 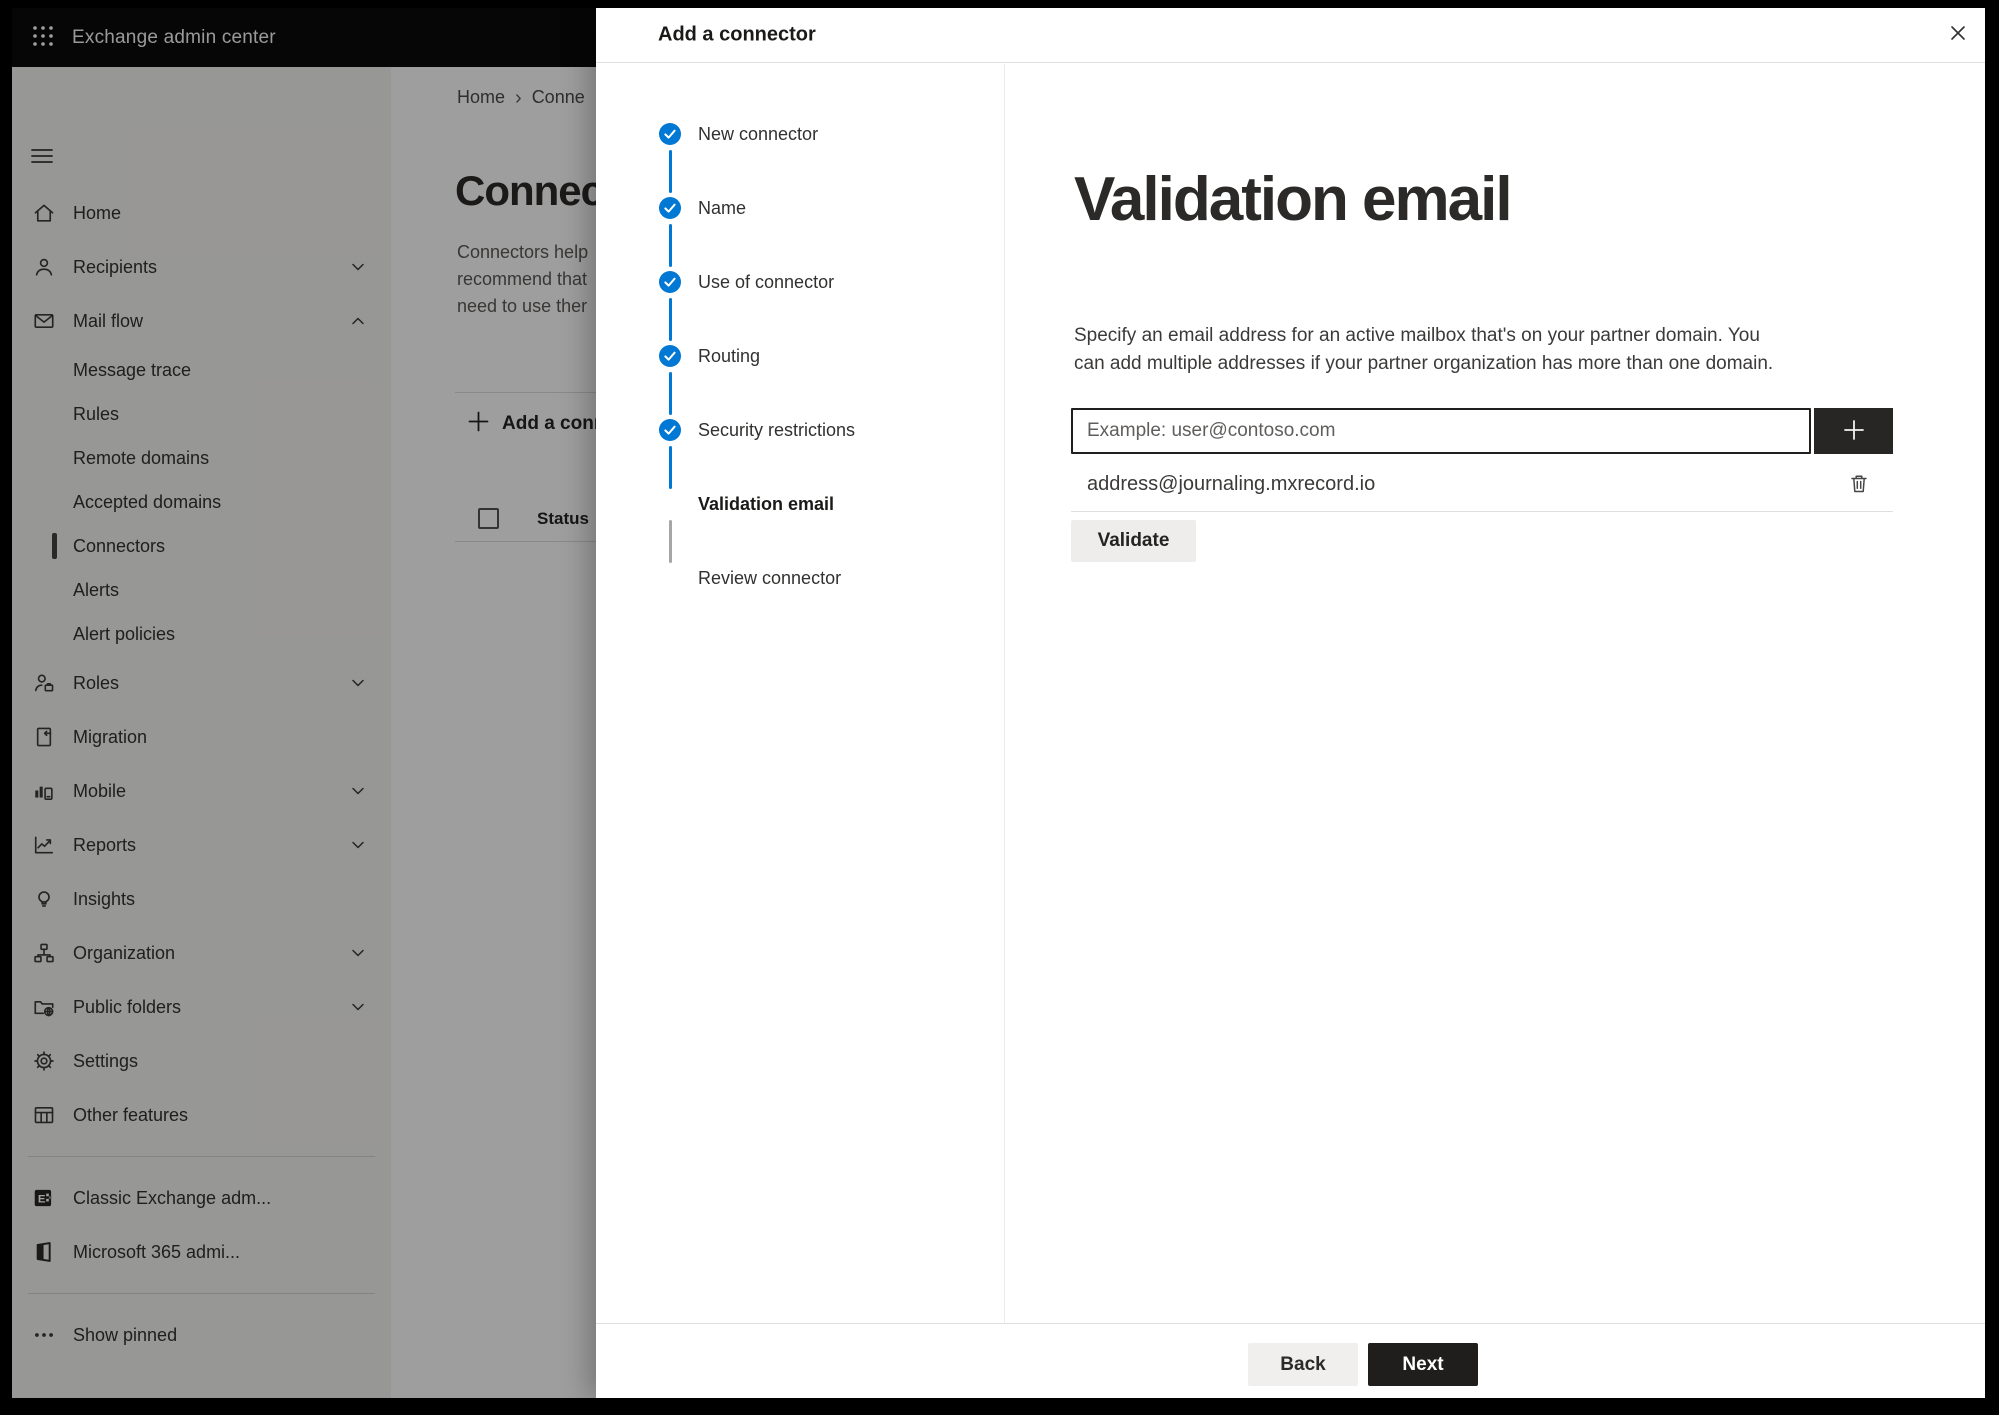 What do you see at coordinates (1231, 483) in the screenshot?
I see `added-address: address@journaling.mxrecord.io` at bounding box center [1231, 483].